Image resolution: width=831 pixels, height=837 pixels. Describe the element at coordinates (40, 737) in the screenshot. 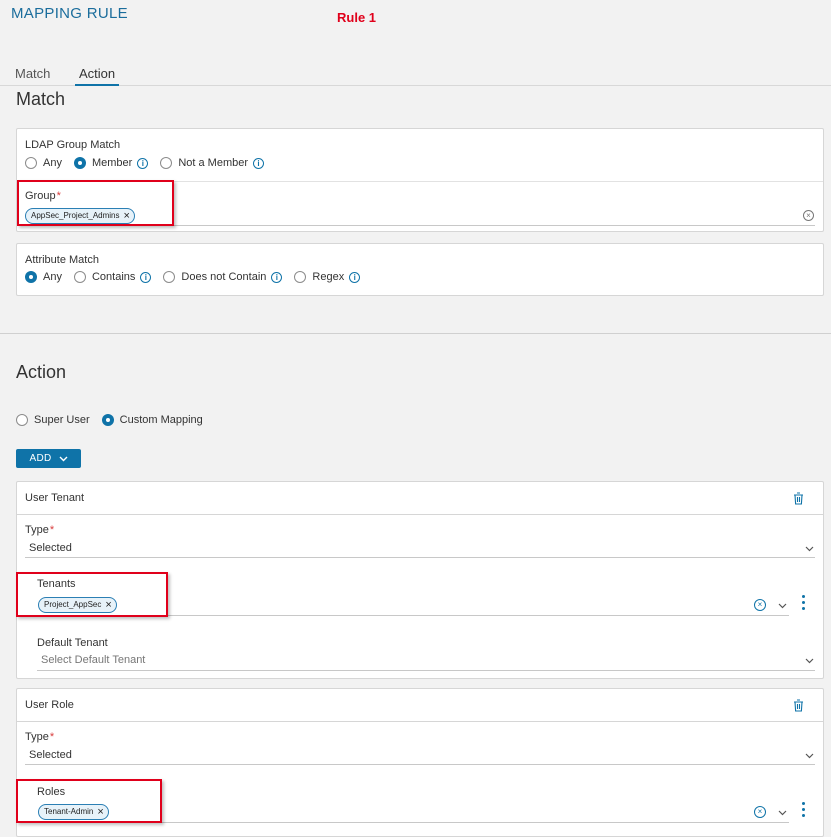

I see `role-type-label: Type*` at that location.